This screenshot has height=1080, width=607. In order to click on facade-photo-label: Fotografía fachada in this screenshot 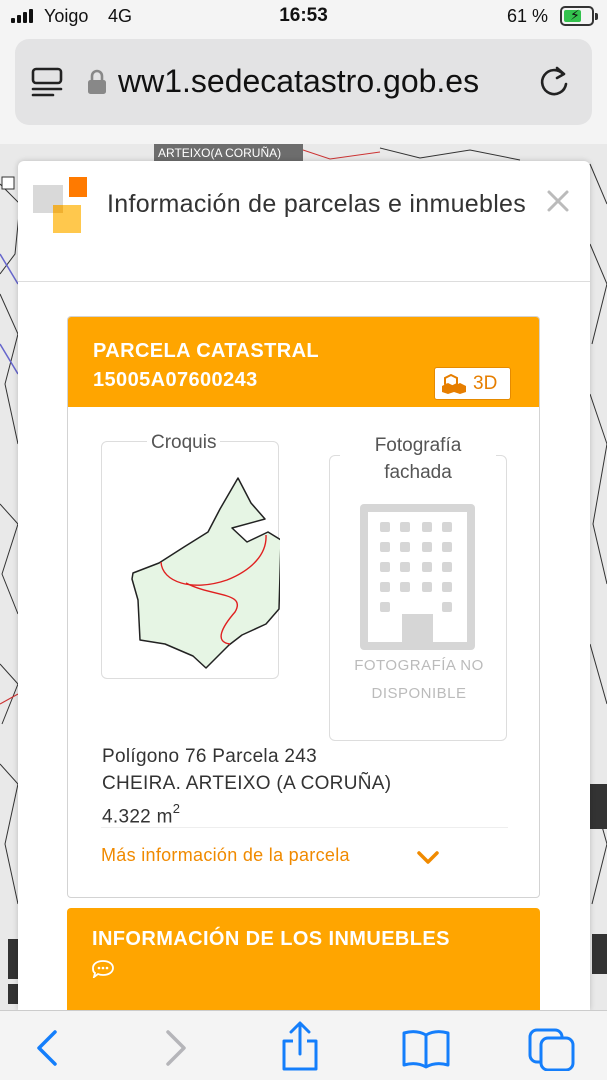, I will do `click(418, 459)`.